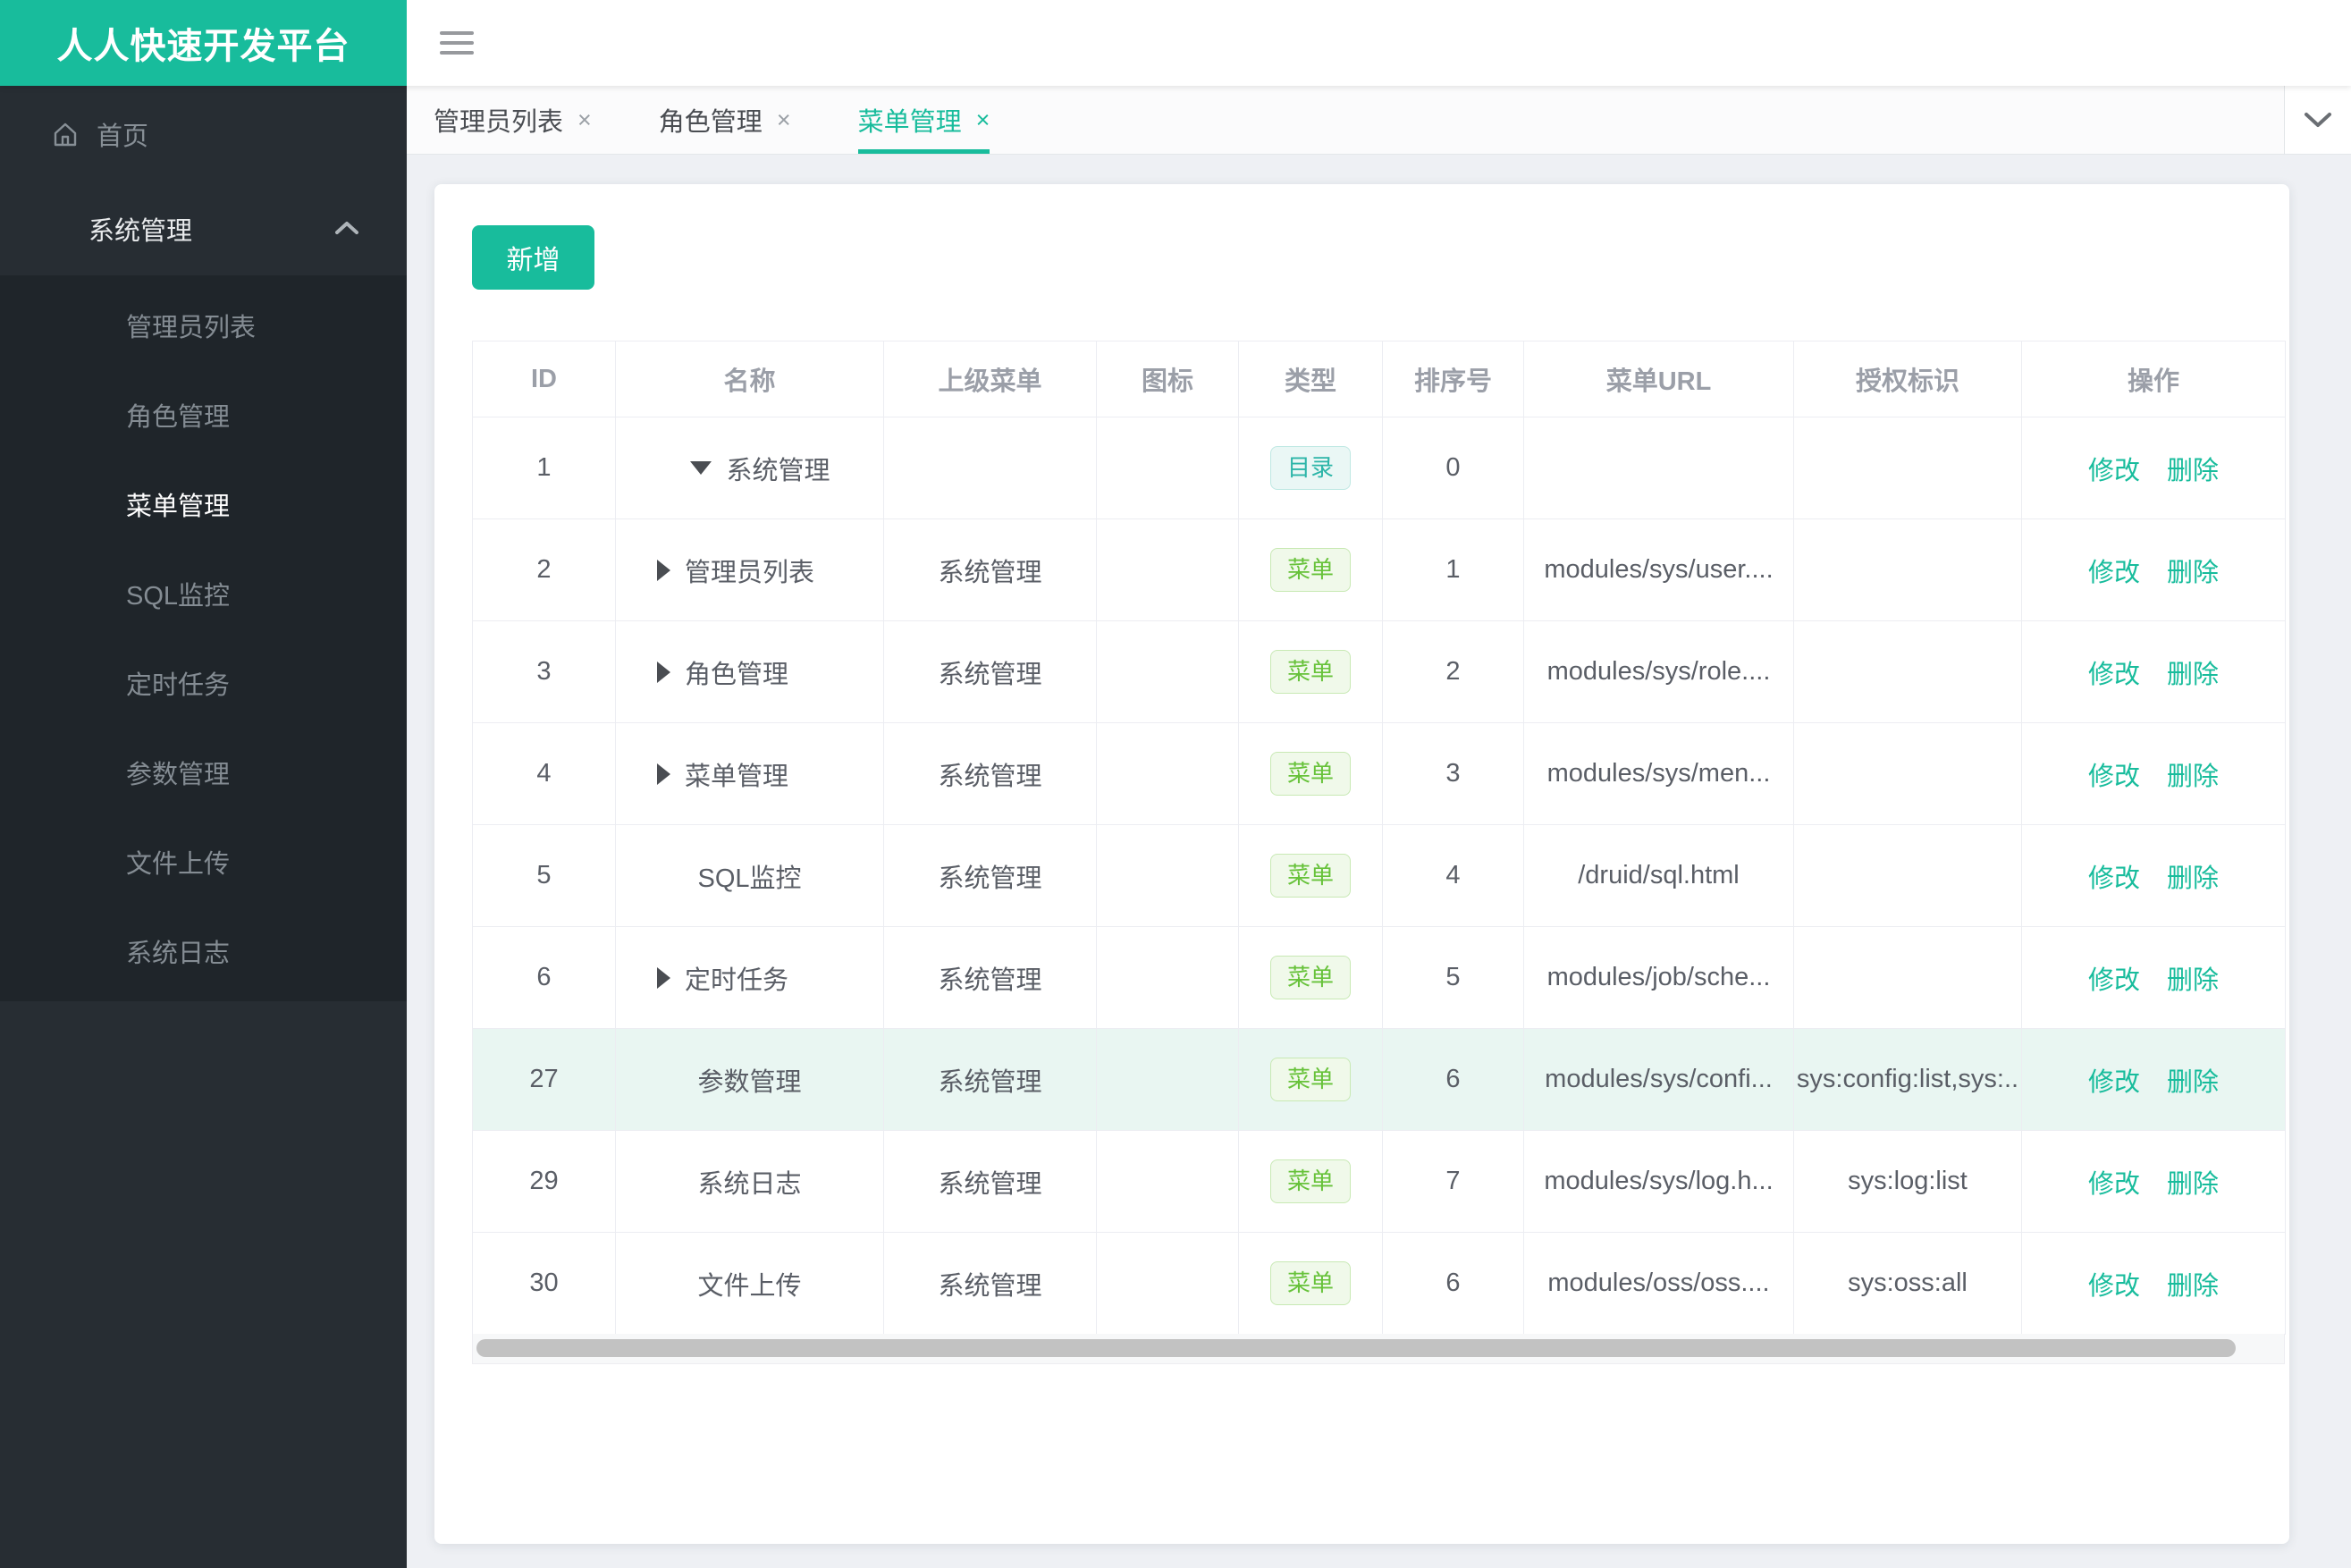  I want to click on sidebar-toggle-icon, so click(457, 43).